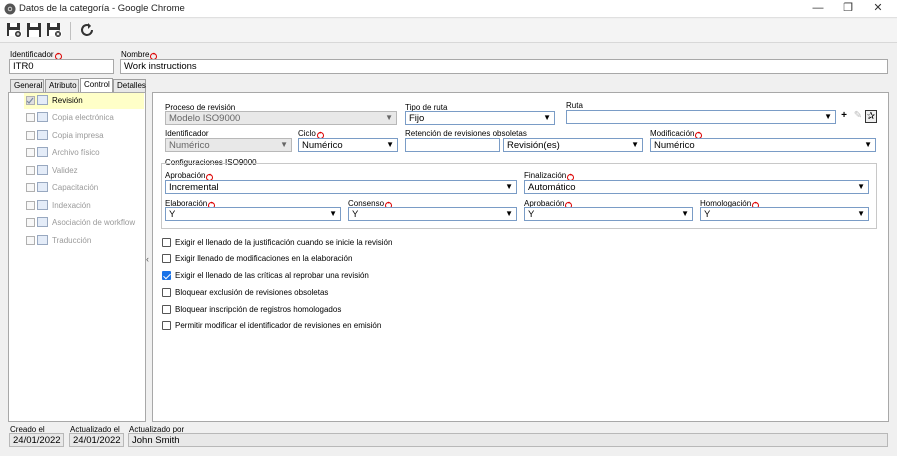  What do you see at coordinates (84, 101) in the screenshot?
I see `tree-item-revision: Revisión` at bounding box center [84, 101].